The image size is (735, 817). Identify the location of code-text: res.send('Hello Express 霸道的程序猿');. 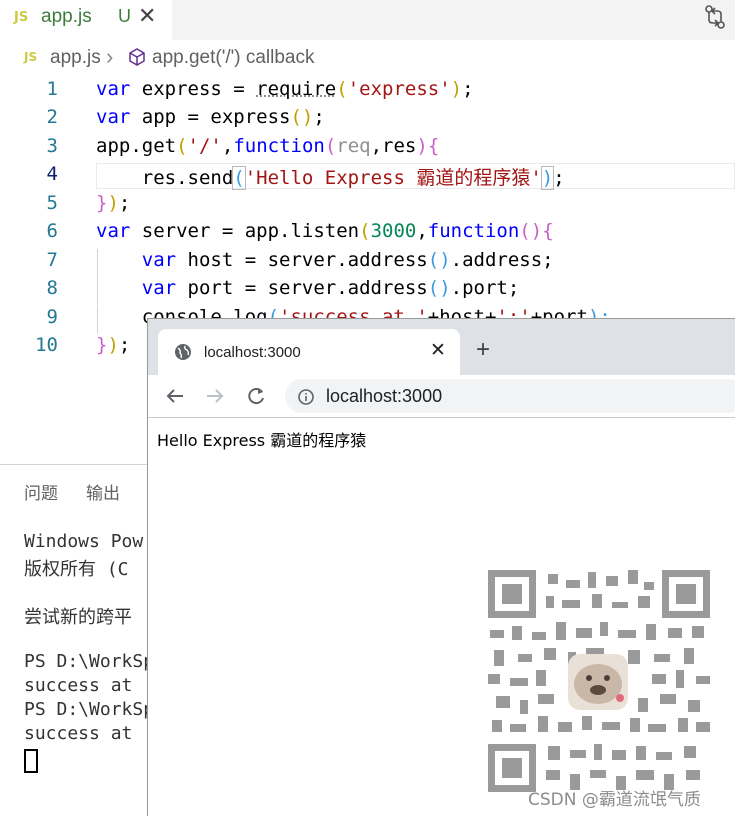
(330, 178).